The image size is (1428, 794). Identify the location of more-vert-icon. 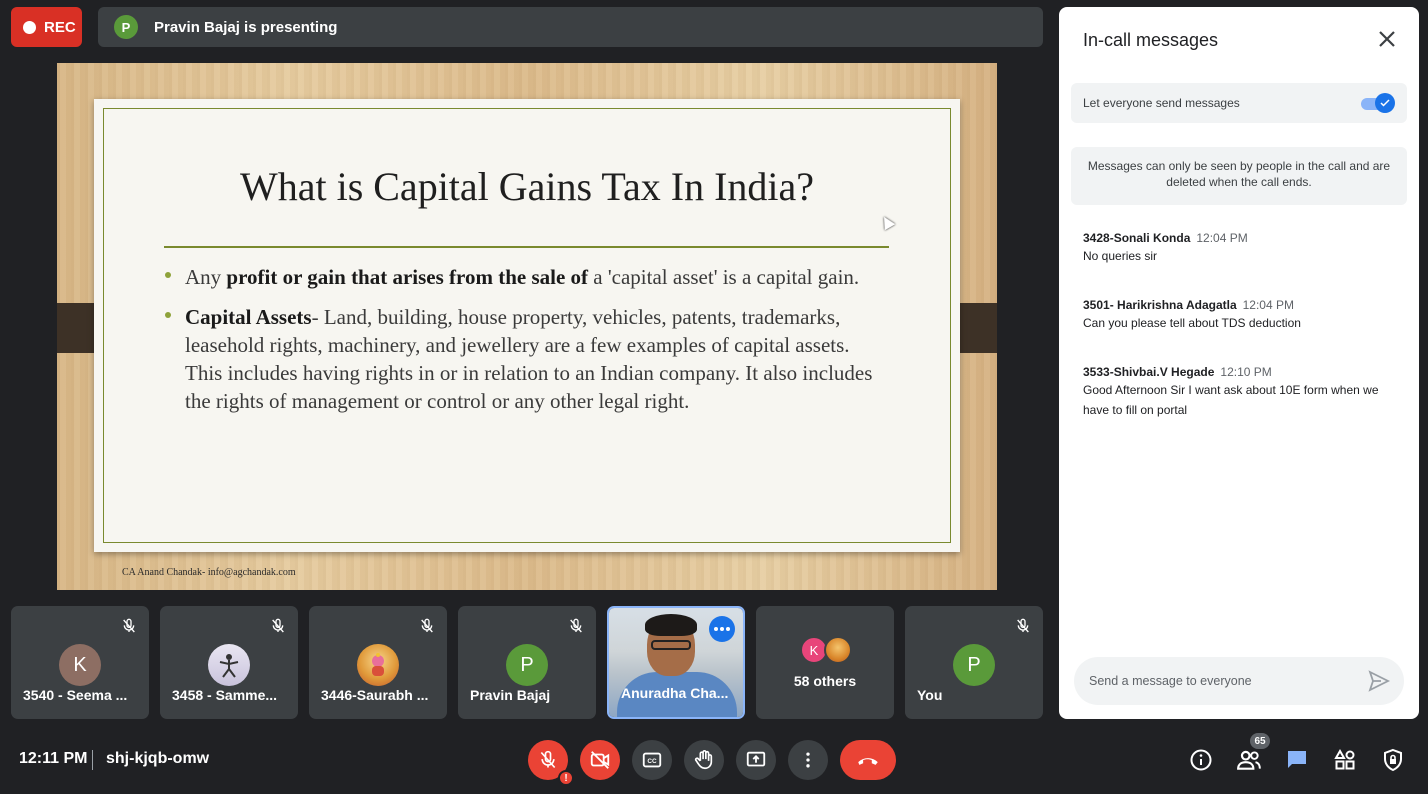
(808, 760).